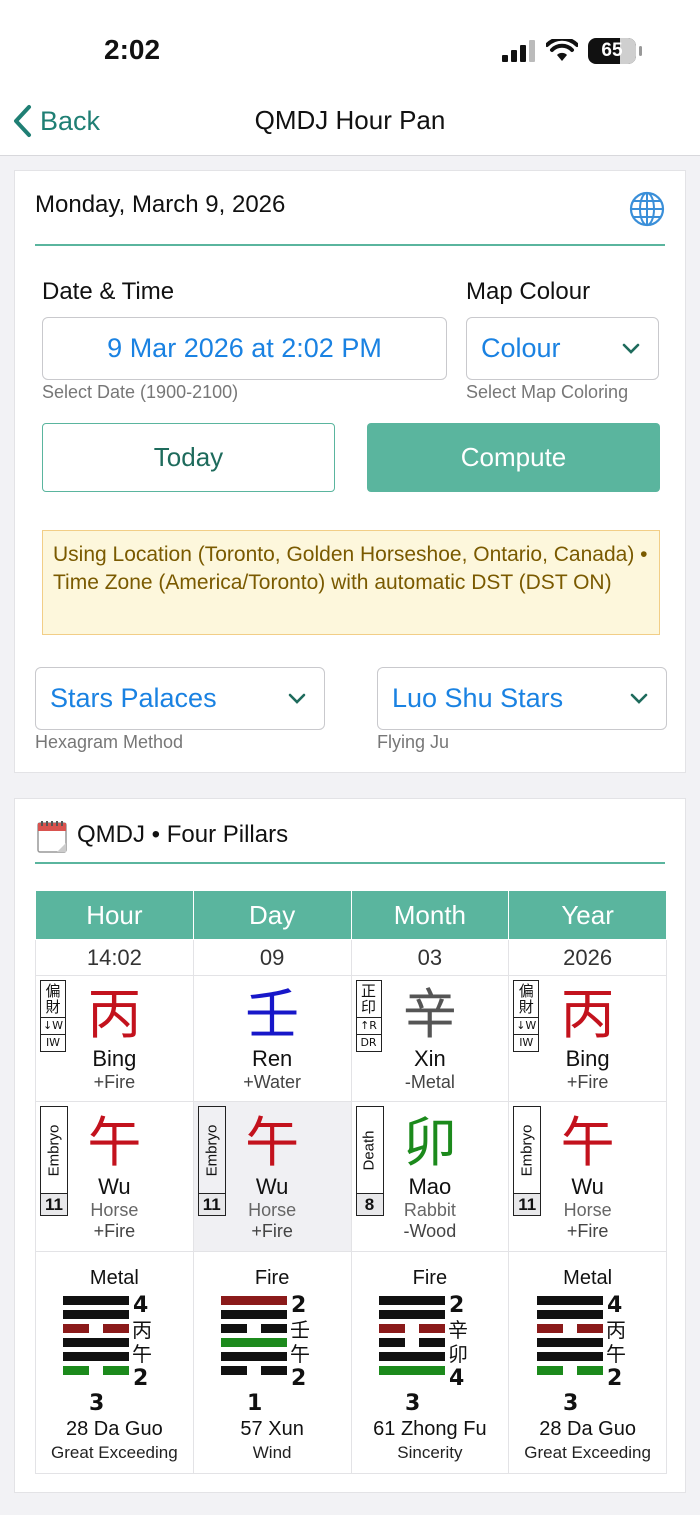  What do you see at coordinates (160, 204) in the screenshot?
I see `date-heading: Monday, March 9, 2026` at bounding box center [160, 204].